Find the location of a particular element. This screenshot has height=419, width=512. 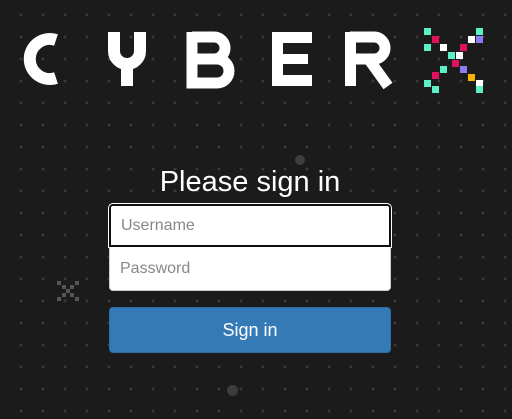

password-input is located at coordinates (250, 269).